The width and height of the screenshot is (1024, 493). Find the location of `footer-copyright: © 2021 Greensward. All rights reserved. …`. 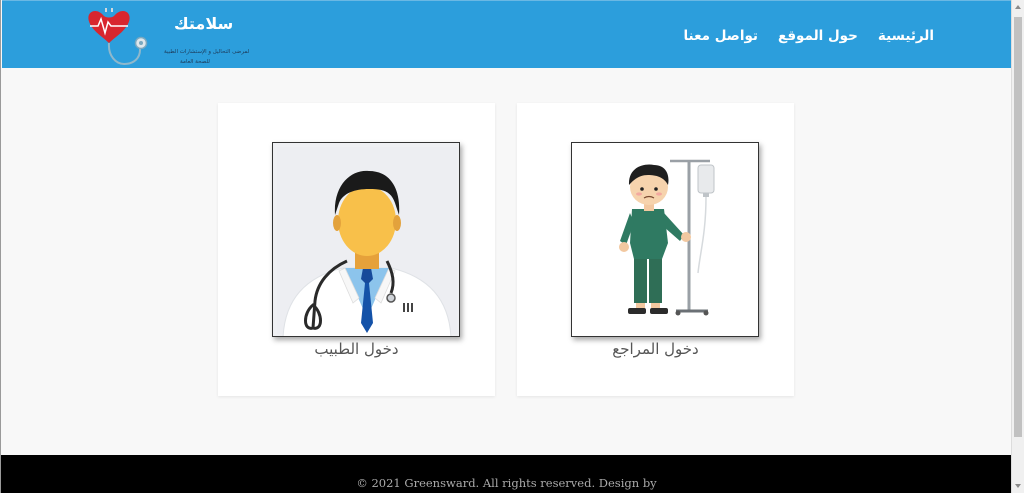

footer-copyright: © 2021 Greensward. All rights reserved. … is located at coordinates (506, 483).